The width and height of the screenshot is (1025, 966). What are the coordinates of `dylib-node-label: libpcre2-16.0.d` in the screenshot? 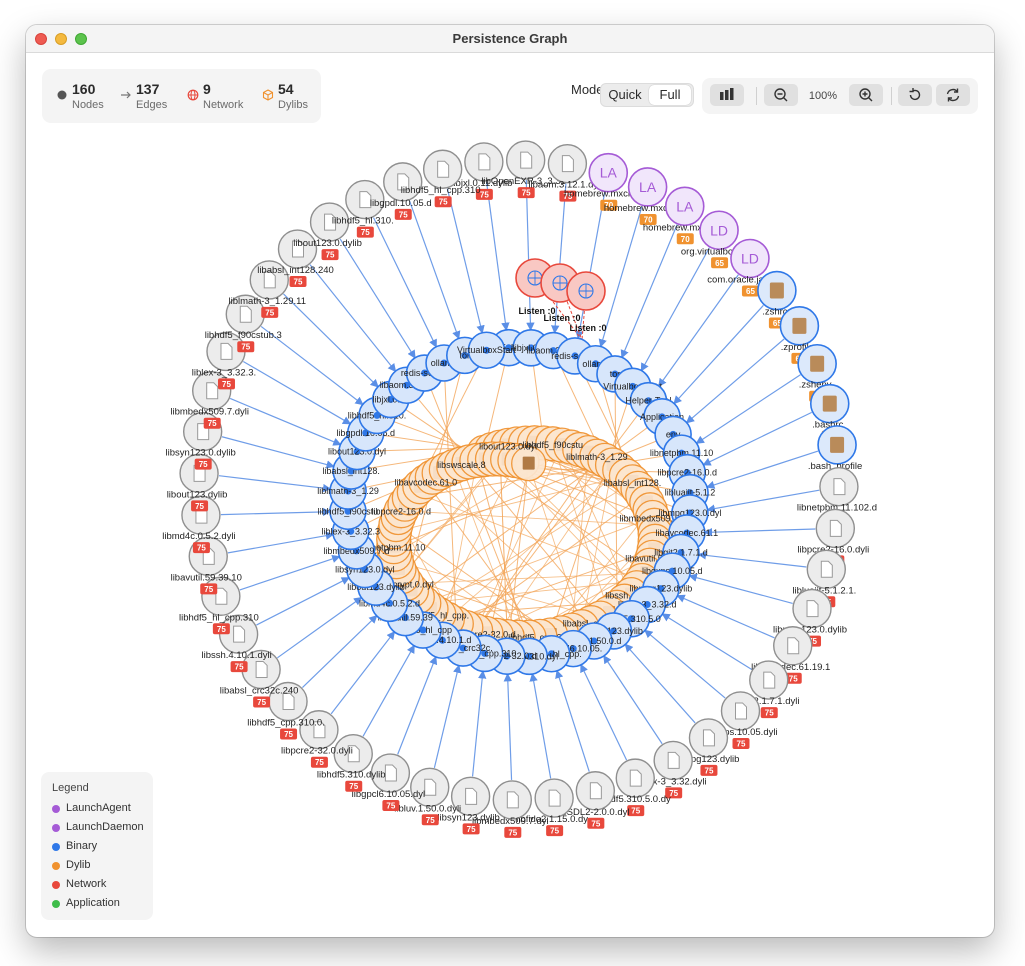 It's located at (402, 512).